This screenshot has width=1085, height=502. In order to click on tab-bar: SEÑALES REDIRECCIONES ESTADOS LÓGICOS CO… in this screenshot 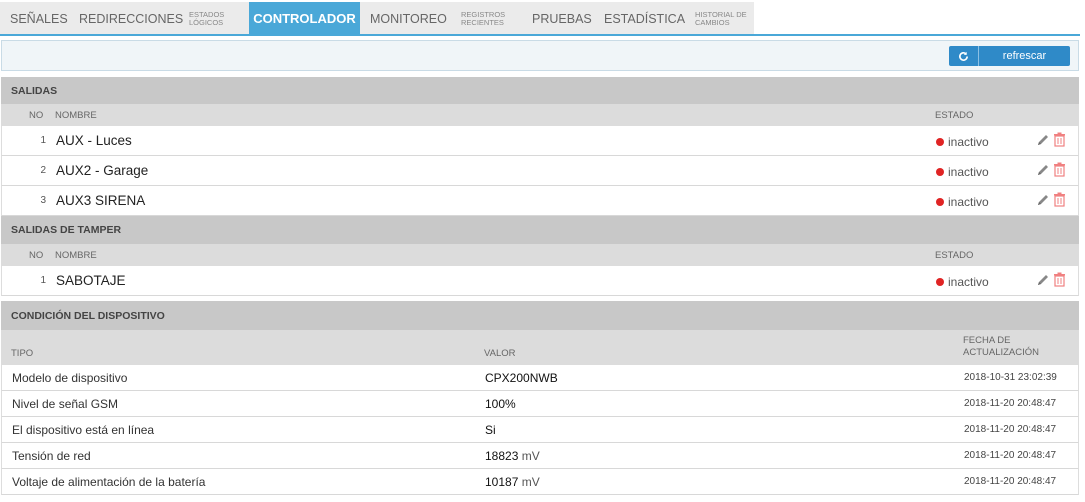, I will do `click(542, 18)`.